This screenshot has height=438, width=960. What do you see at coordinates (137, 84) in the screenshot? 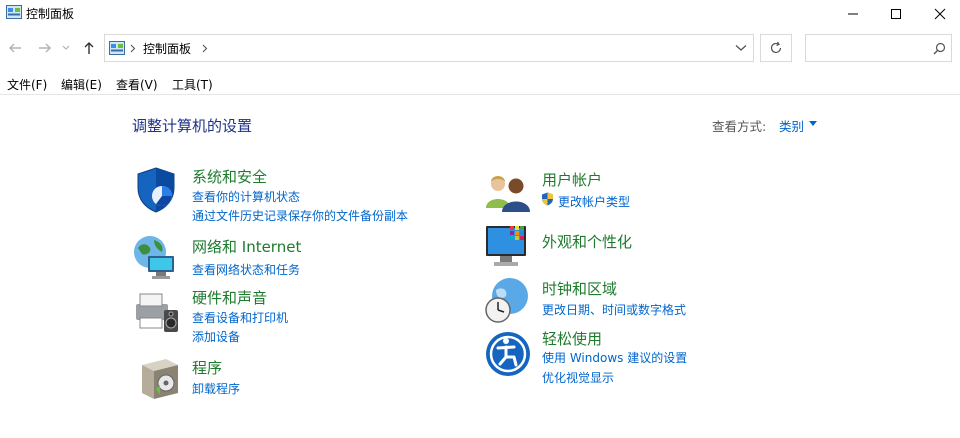
I see `menu-view: 查看(V)` at bounding box center [137, 84].